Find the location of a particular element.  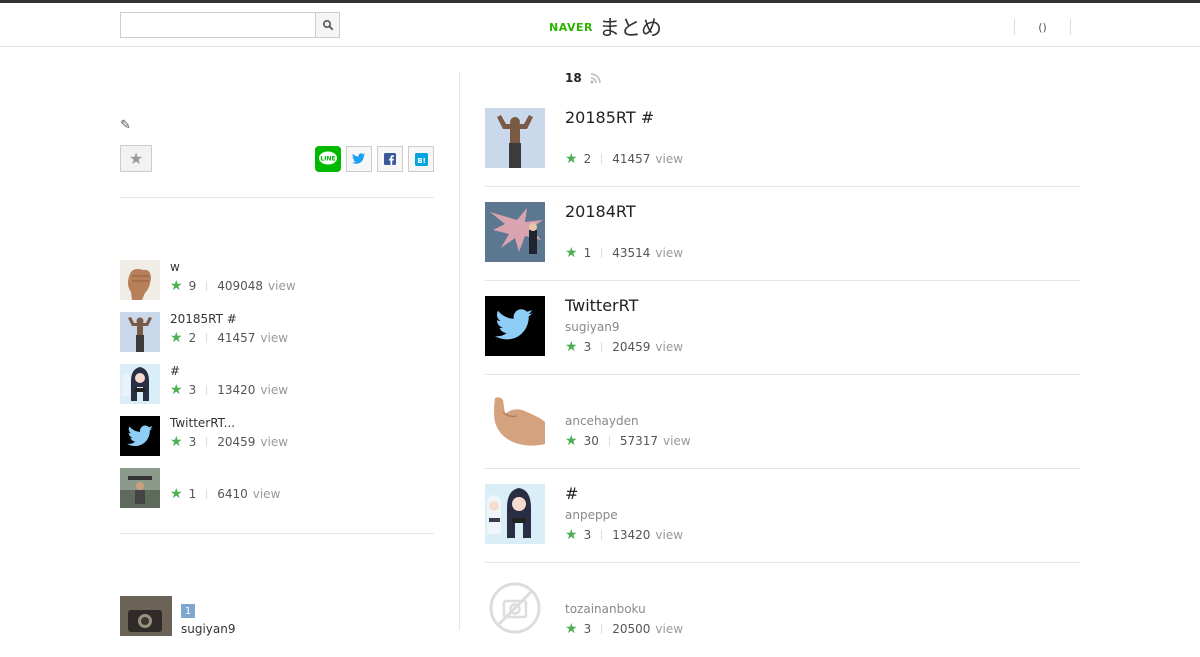

star-count: 9 is located at coordinates (192, 286).